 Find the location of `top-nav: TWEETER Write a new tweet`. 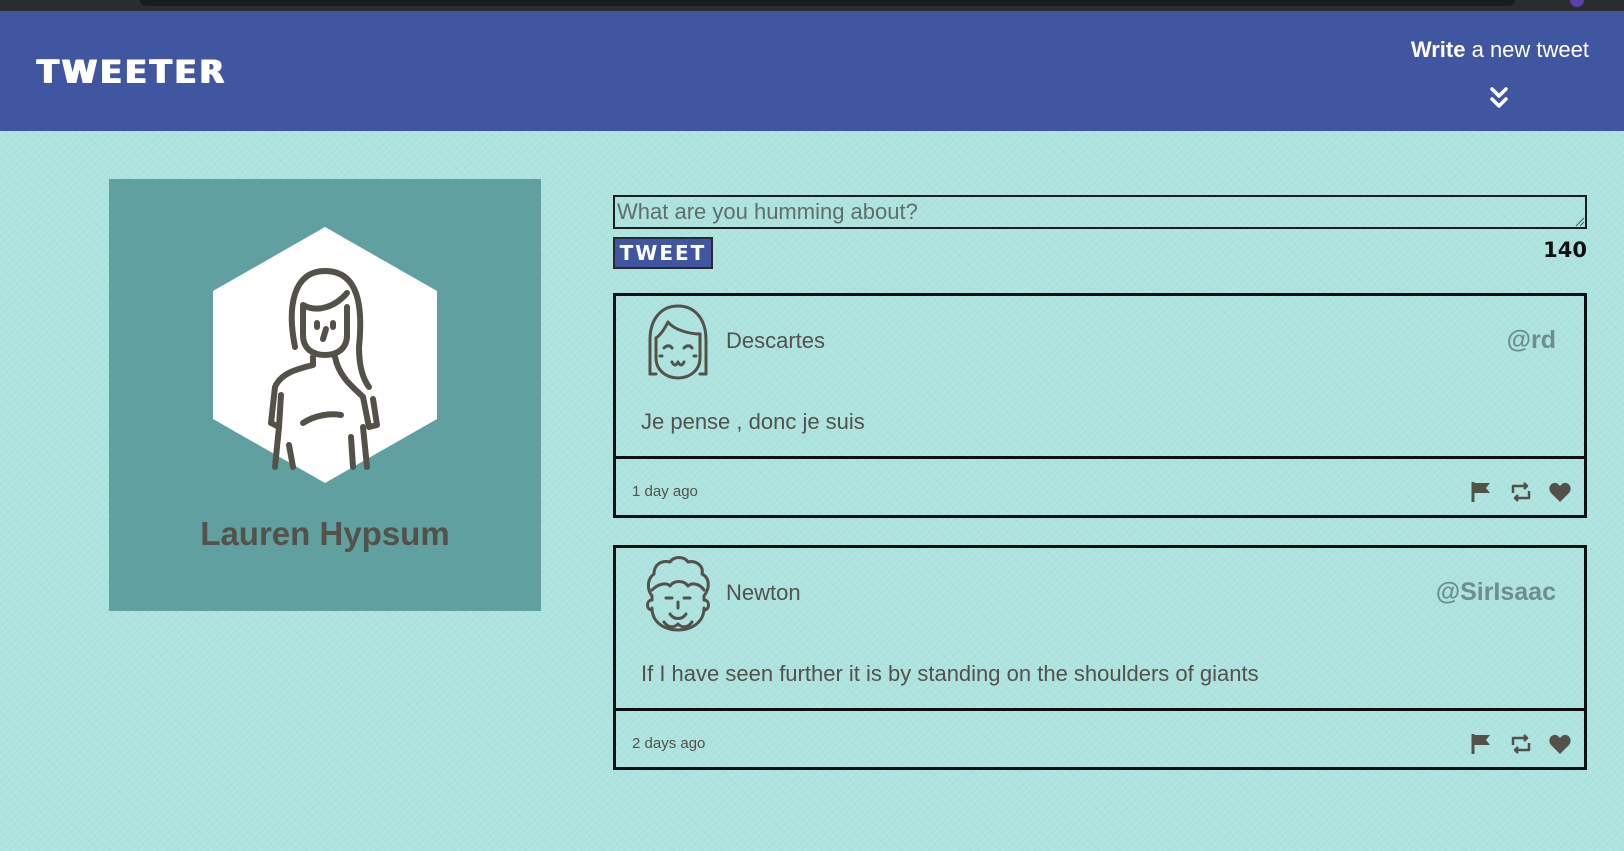

top-nav: TWEETER Write a new tweet is located at coordinates (812, 71).